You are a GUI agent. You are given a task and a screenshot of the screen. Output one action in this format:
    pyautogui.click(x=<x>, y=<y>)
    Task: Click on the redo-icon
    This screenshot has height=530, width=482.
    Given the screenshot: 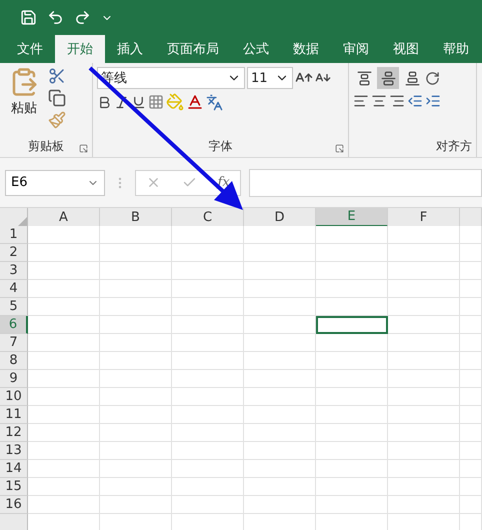 What is the action you would take?
    pyautogui.click(x=82, y=17)
    